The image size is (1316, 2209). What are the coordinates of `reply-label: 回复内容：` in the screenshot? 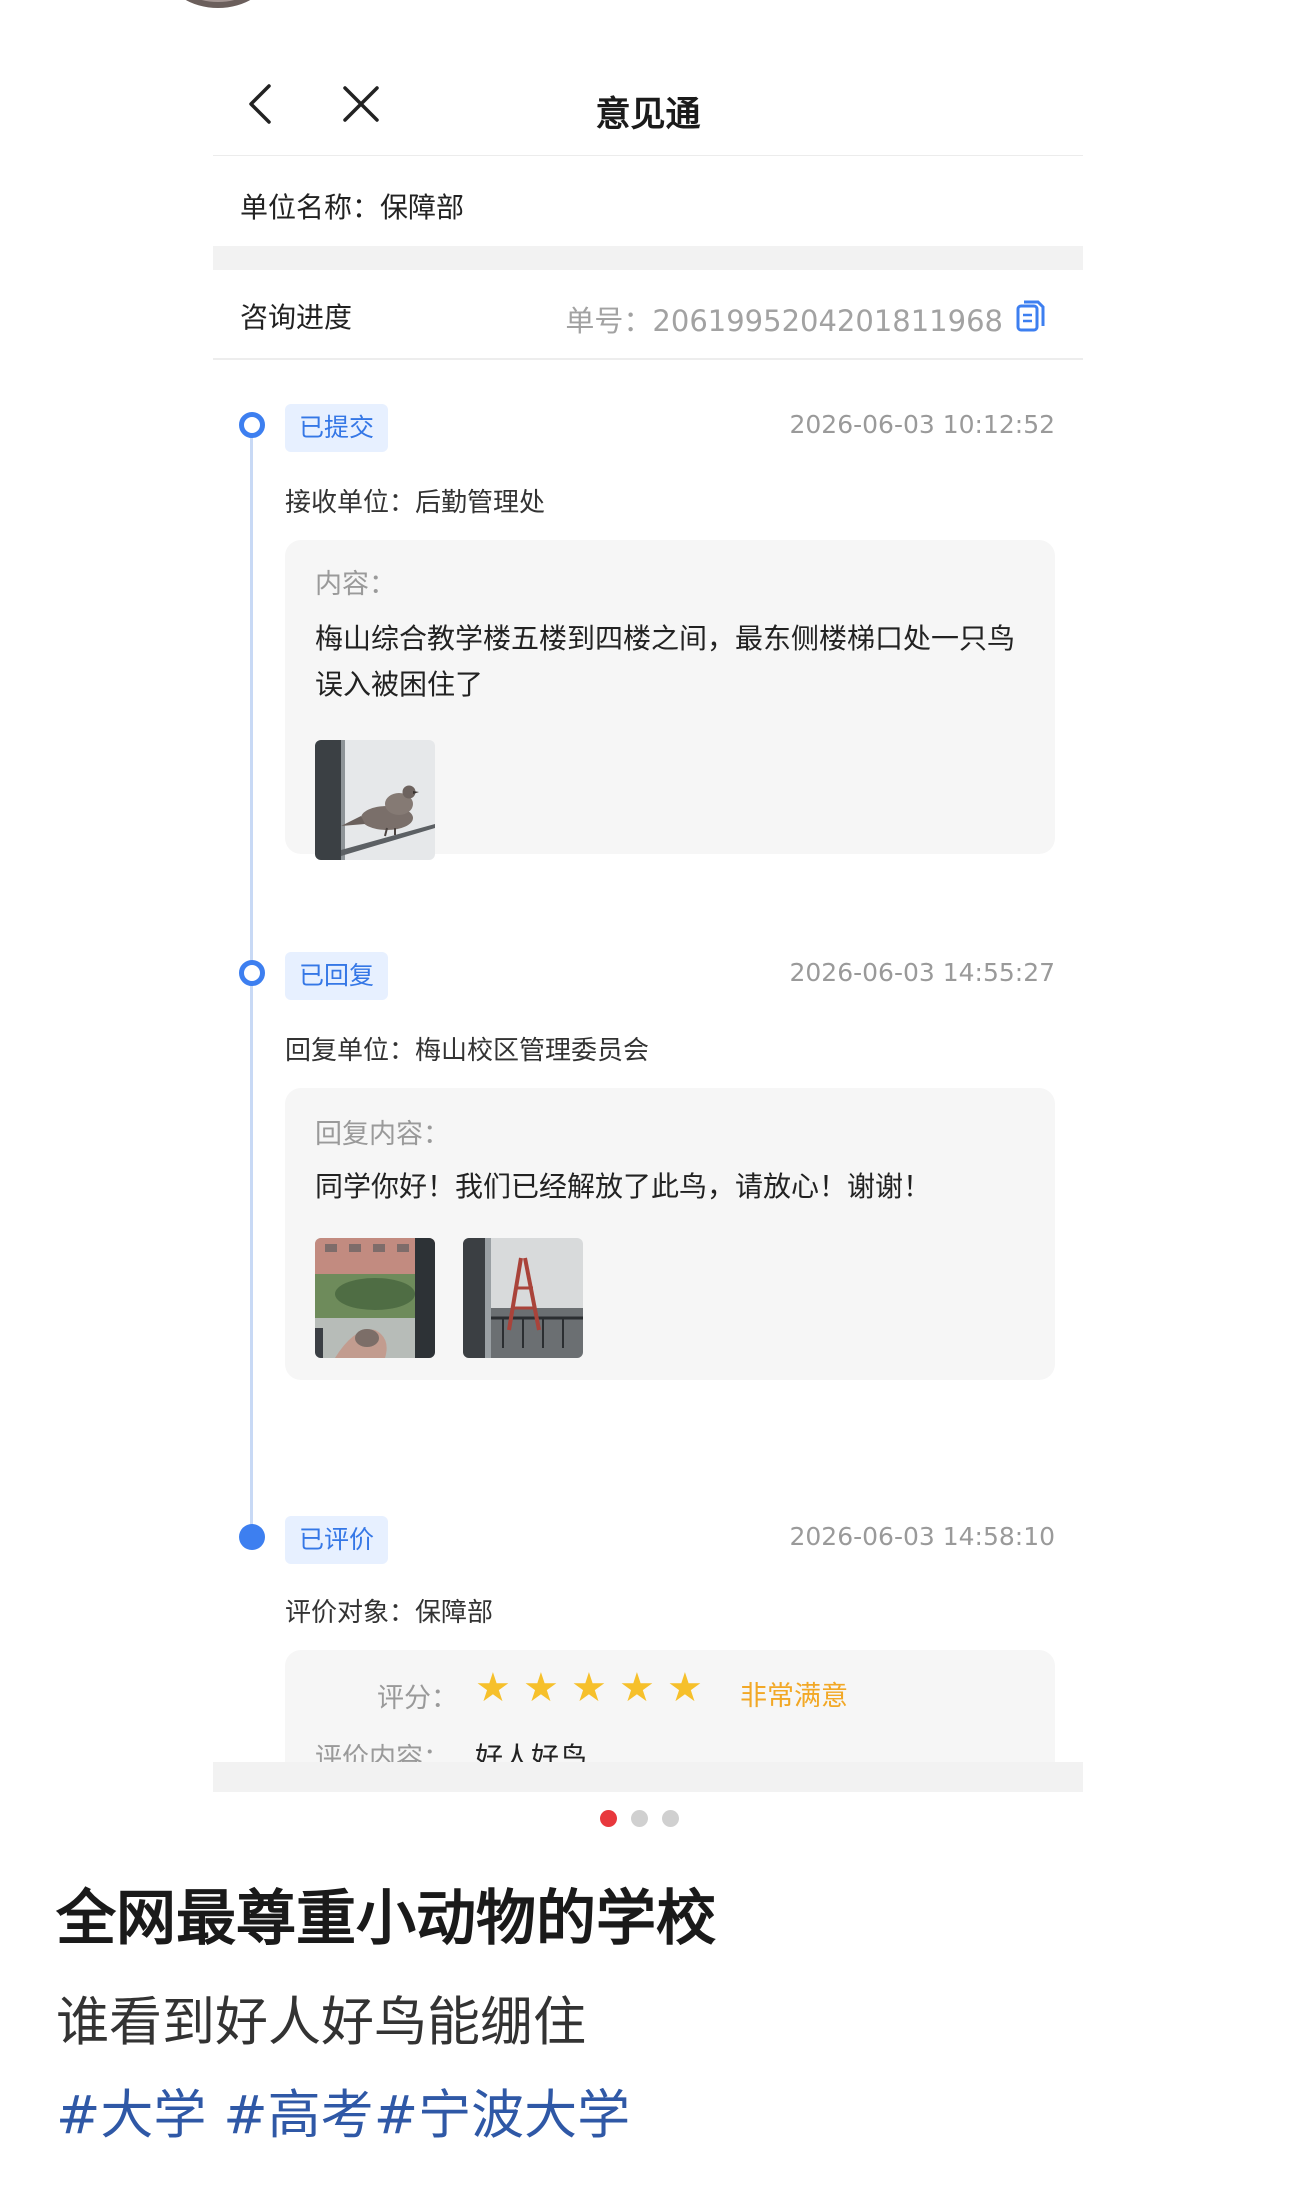 It's located at (382, 1134).